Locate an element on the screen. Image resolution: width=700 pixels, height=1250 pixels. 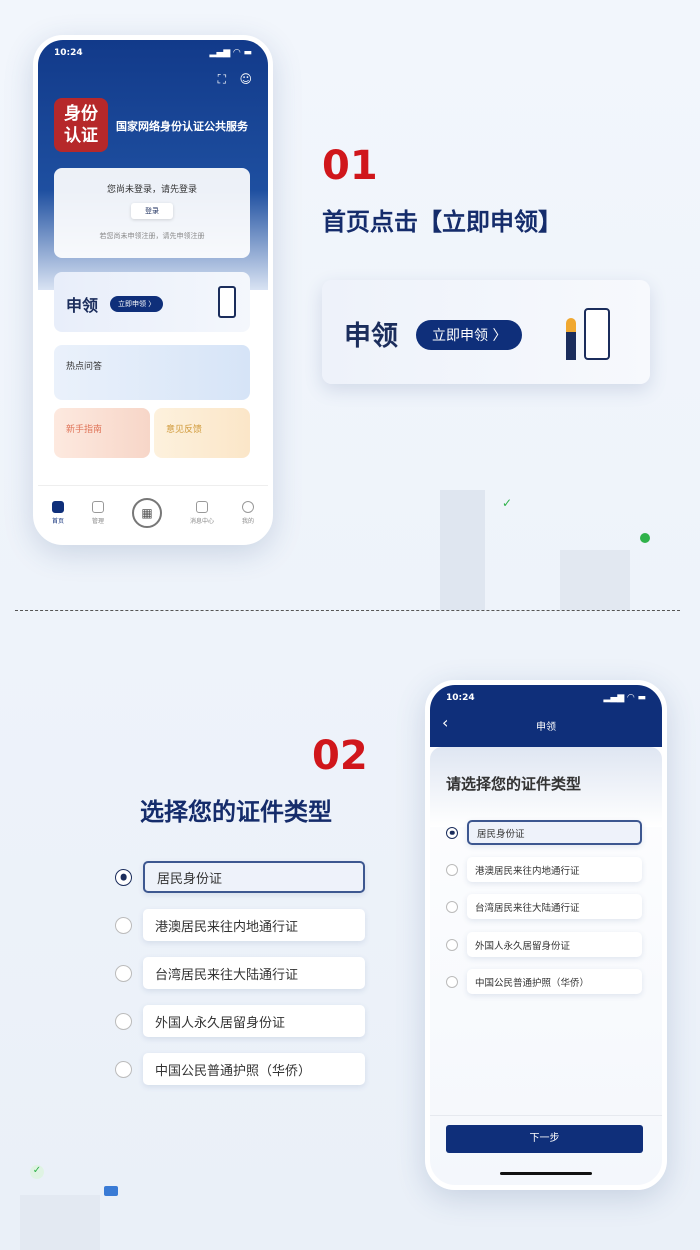
step1-banner: 申领 立即申领 〉 is located at coordinates (486, 332).